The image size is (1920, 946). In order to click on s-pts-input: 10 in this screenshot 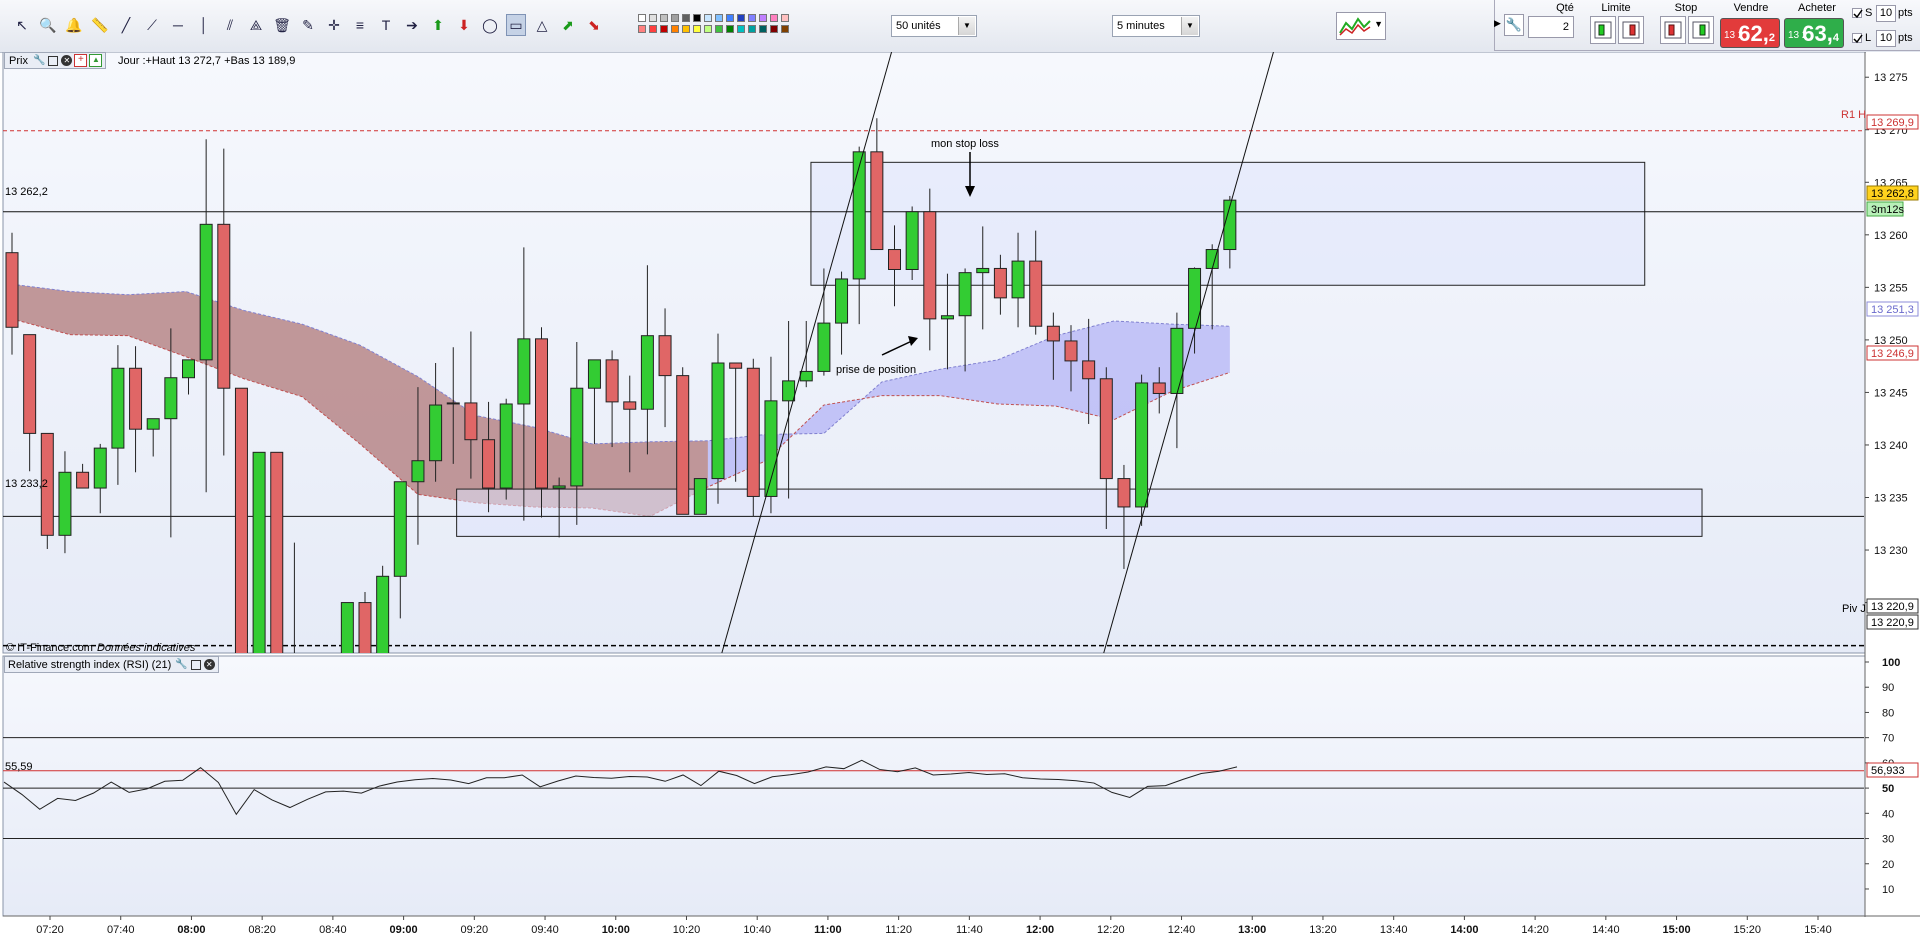, I will do `click(1886, 13)`.